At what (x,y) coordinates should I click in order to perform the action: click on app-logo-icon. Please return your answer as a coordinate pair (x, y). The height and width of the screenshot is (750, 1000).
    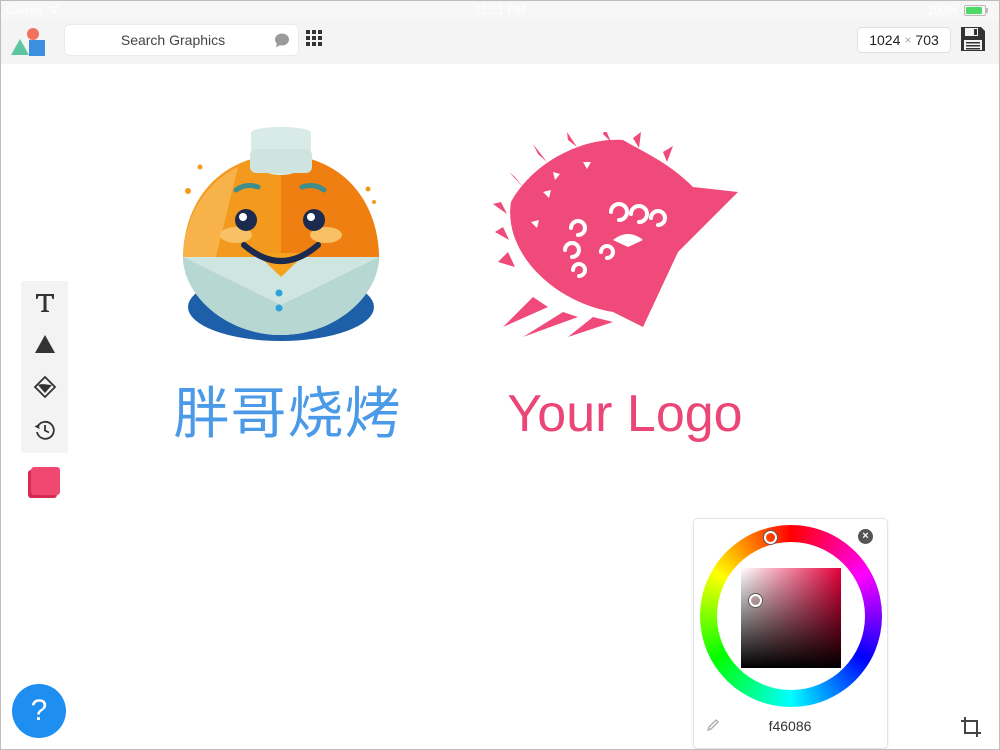
    Looking at the image, I should click on (29, 42).